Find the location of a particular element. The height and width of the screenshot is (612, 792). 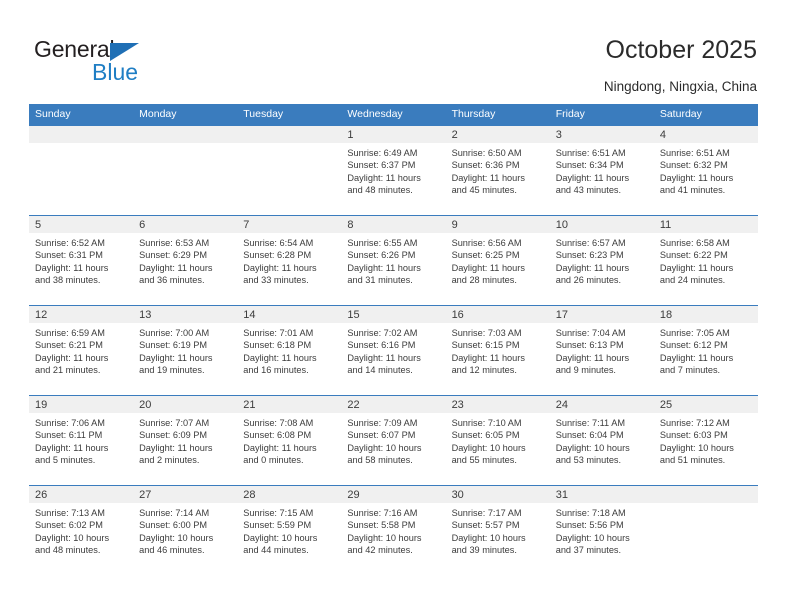

sunset-time: Sunset: 6:36 PM is located at coordinates (485, 165).